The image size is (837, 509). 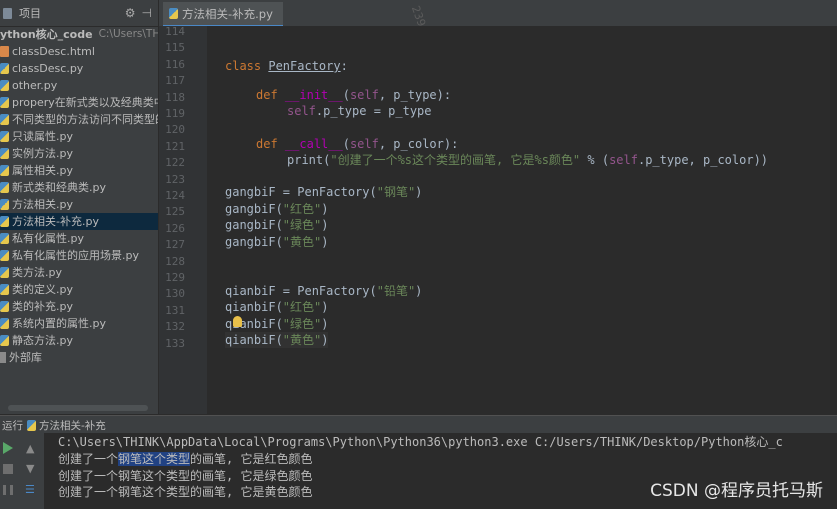 What do you see at coordinates (277, 307) in the screenshot?
I see `code-line-131: qianbiF("红色")` at bounding box center [277, 307].